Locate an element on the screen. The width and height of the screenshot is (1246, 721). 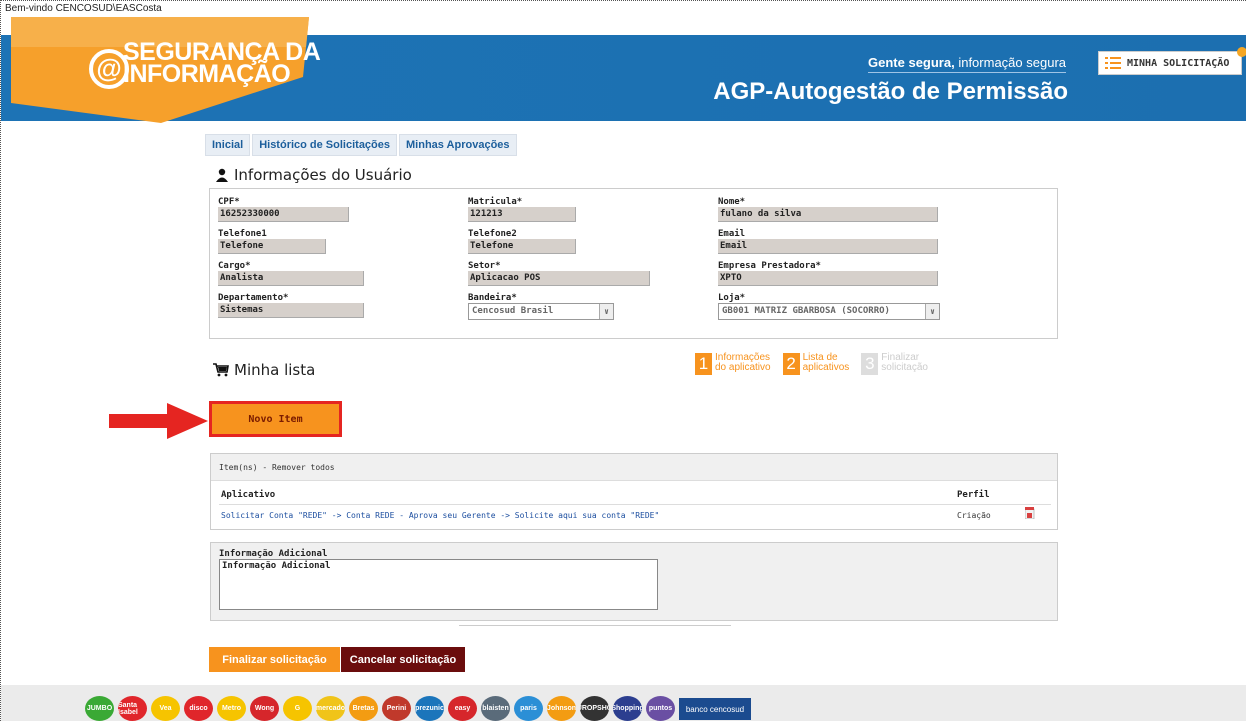
nome-label: Nome* is located at coordinates (732, 202).